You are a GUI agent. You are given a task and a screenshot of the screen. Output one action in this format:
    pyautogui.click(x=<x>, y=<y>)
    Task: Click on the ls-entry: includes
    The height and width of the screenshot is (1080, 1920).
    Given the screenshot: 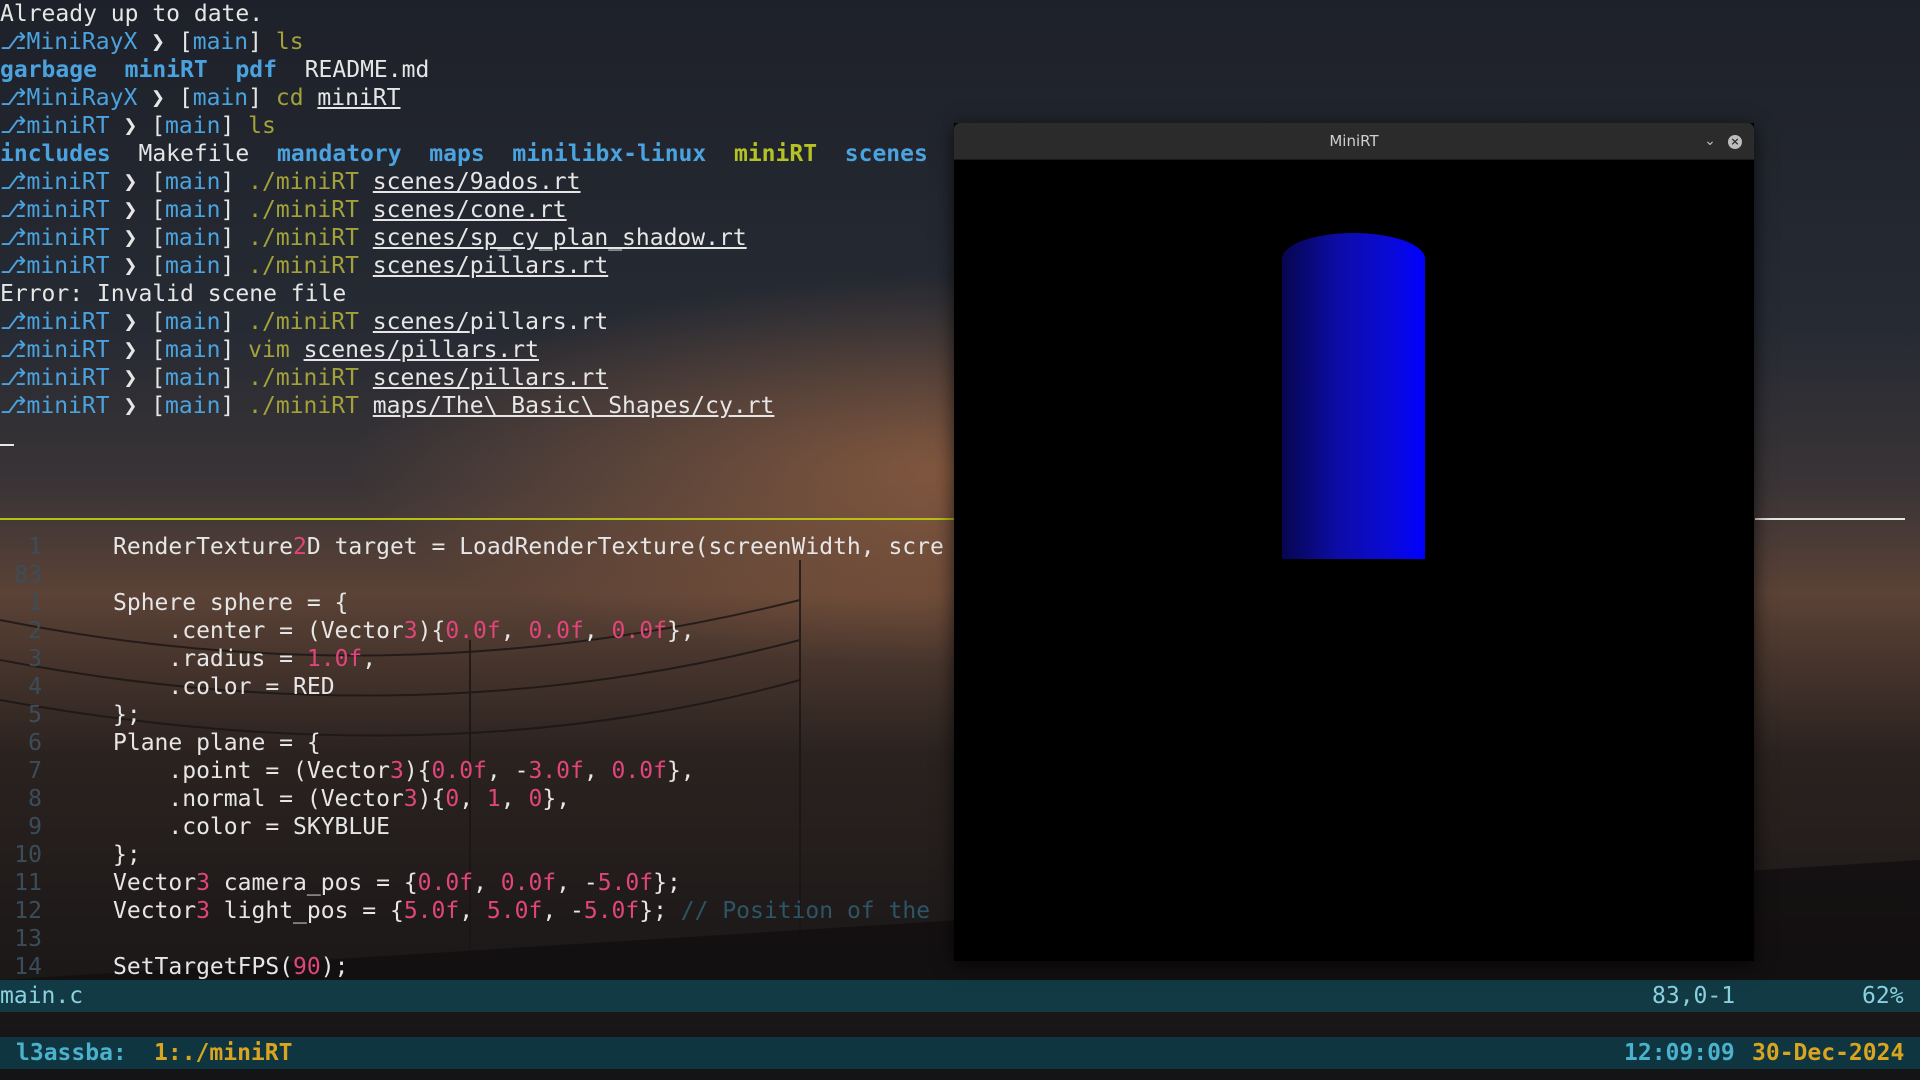 What is the action you would take?
    pyautogui.click(x=55, y=154)
    